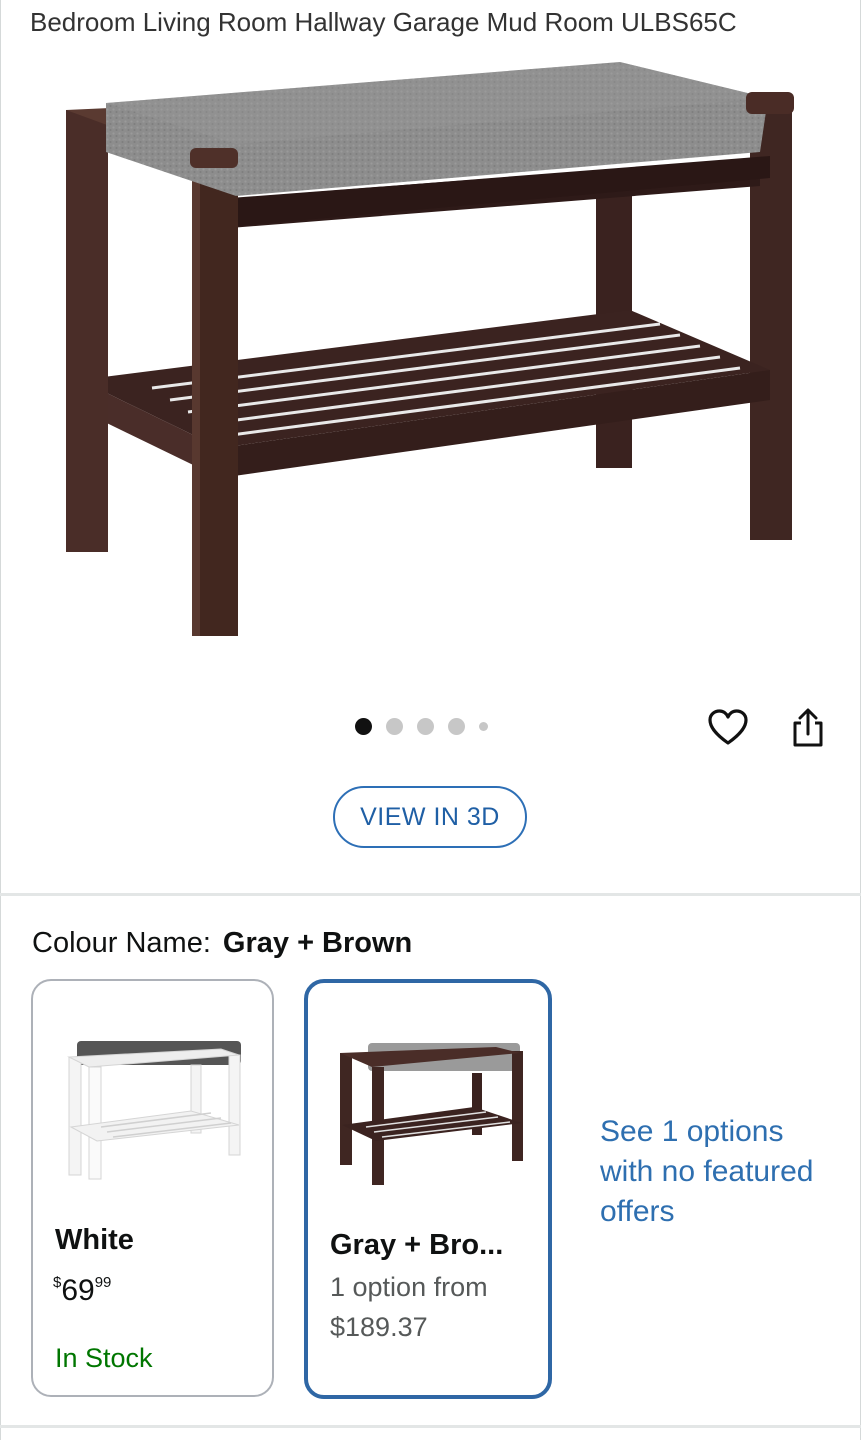 Image resolution: width=861 pixels, height=1440 pixels. I want to click on offer-price: $189.37, so click(379, 1327).